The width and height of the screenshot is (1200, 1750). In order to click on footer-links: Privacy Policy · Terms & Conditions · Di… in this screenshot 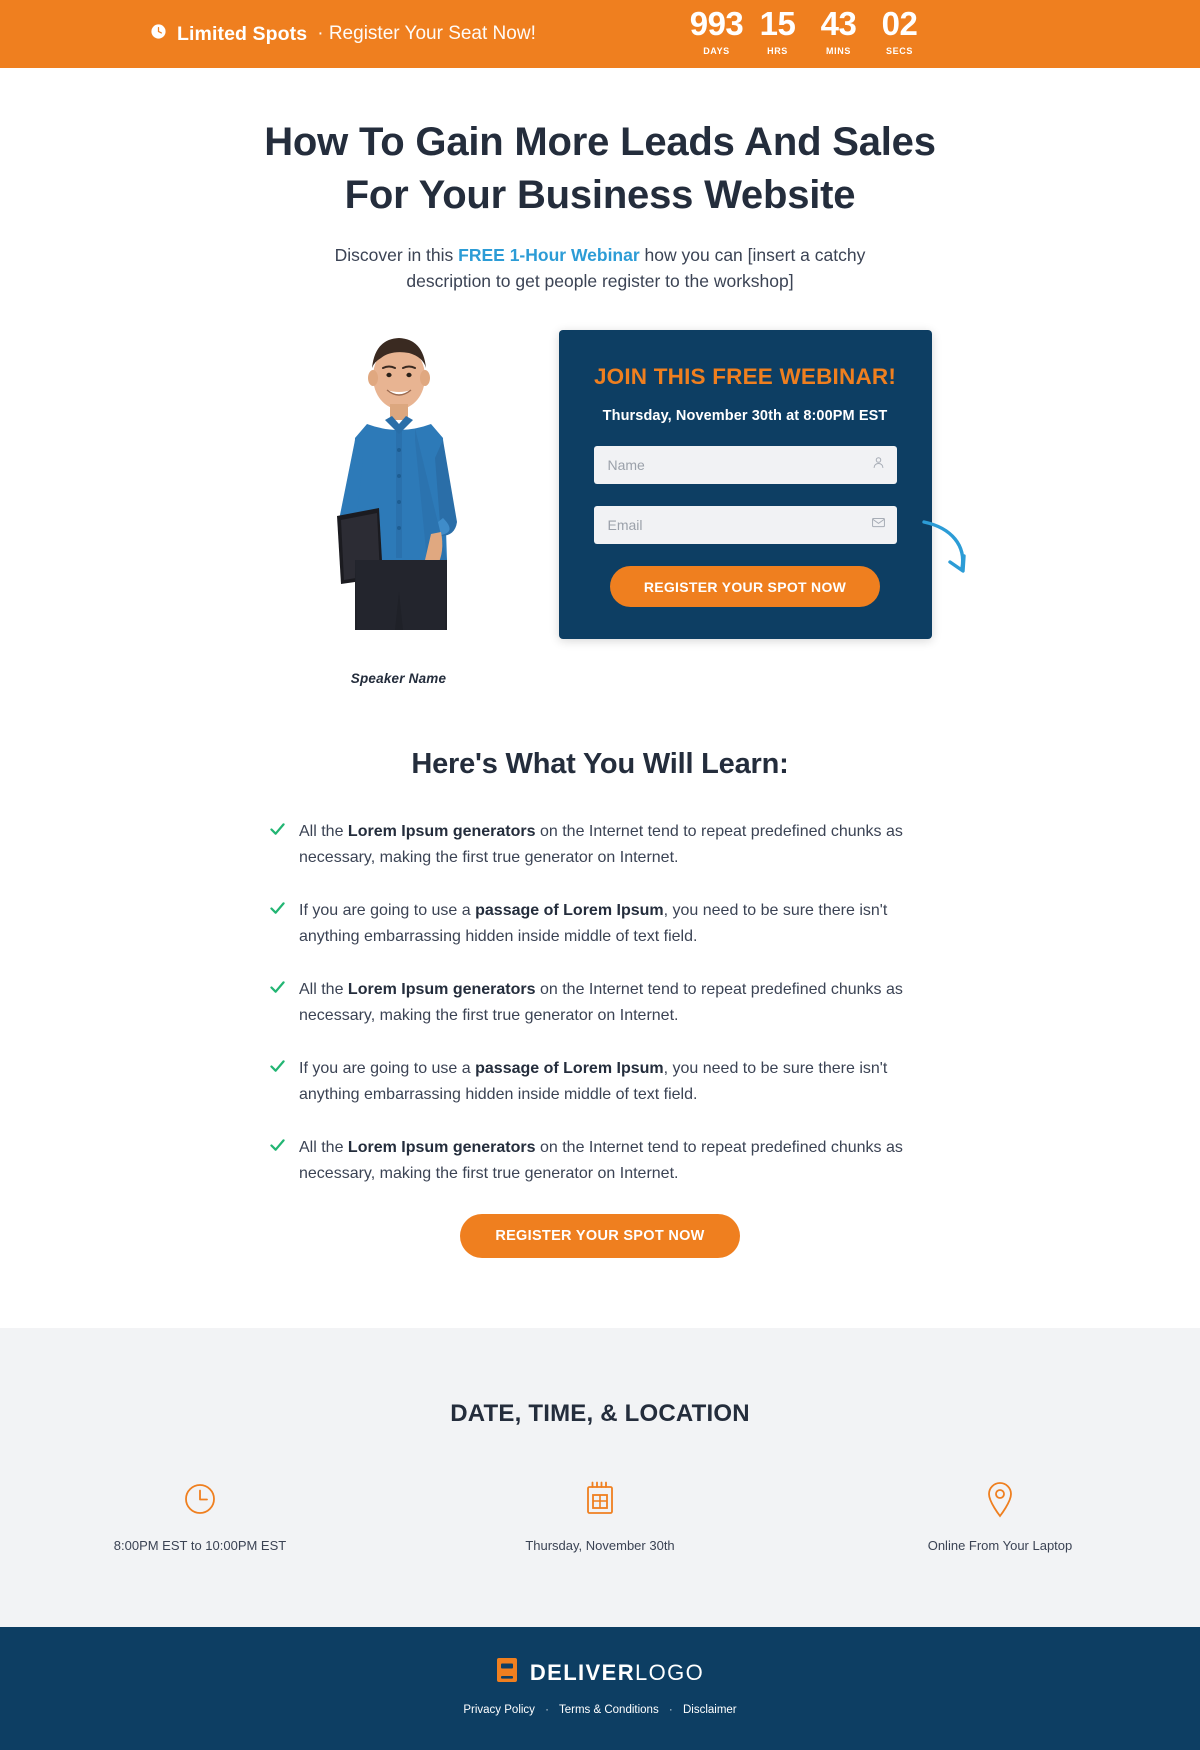, I will do `click(600, 1710)`.